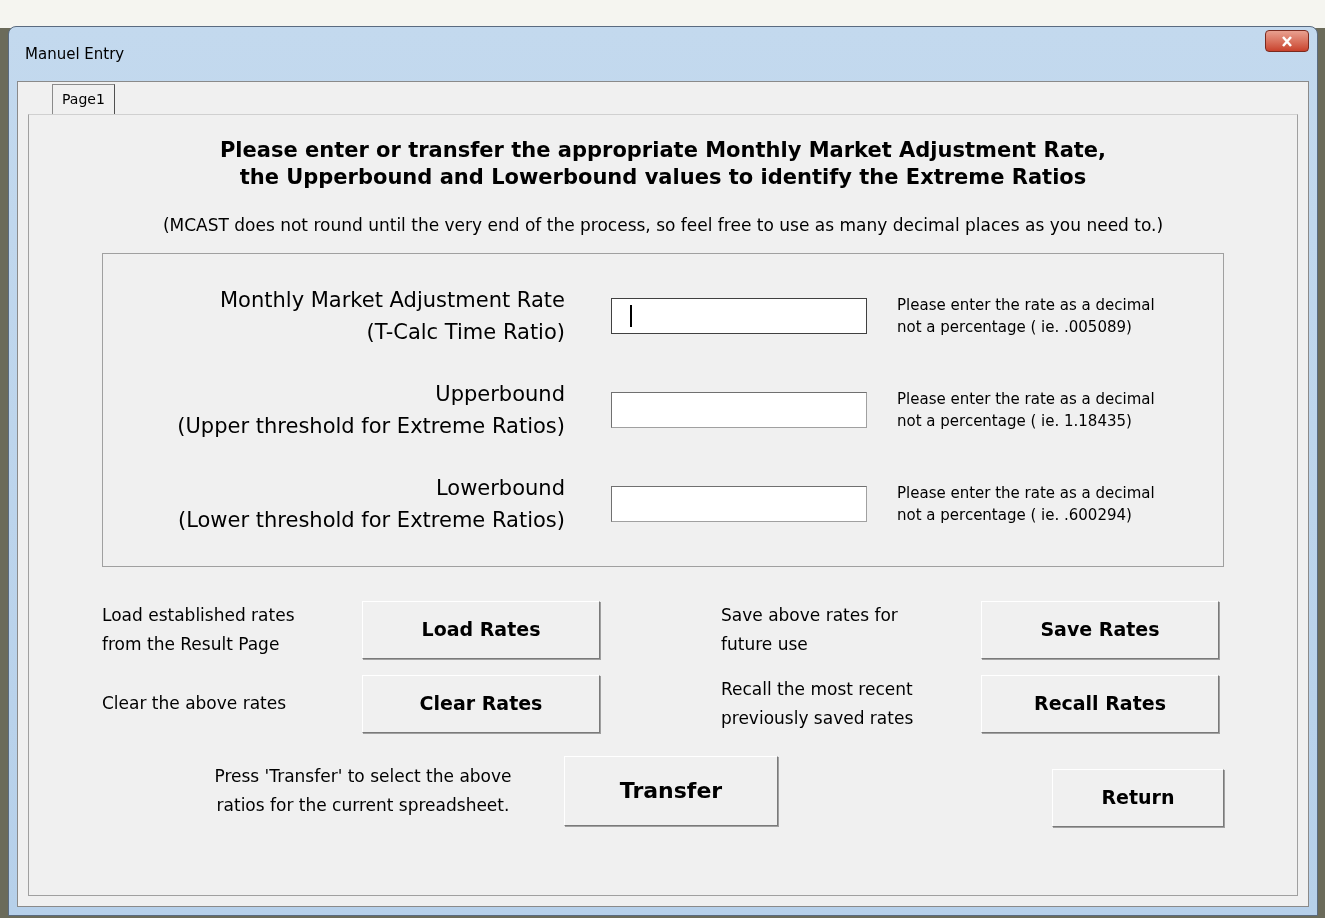 The height and width of the screenshot is (918, 1325). I want to click on field-label: Upperbound, so click(499, 394).